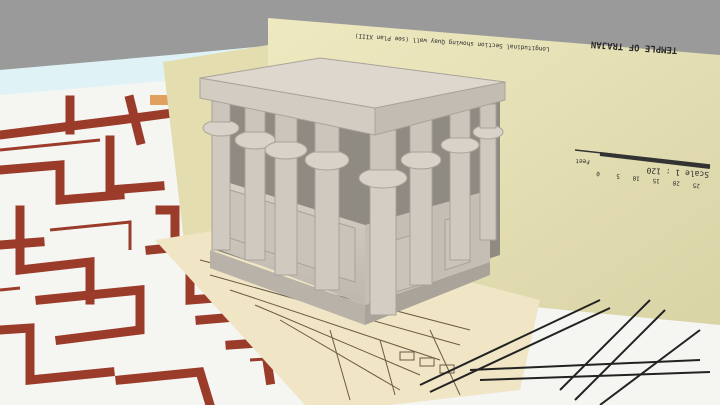 Image resolution: width=720 pixels, height=405 pixels. I want to click on sheet-unit-label: Feet, so click(582, 161).